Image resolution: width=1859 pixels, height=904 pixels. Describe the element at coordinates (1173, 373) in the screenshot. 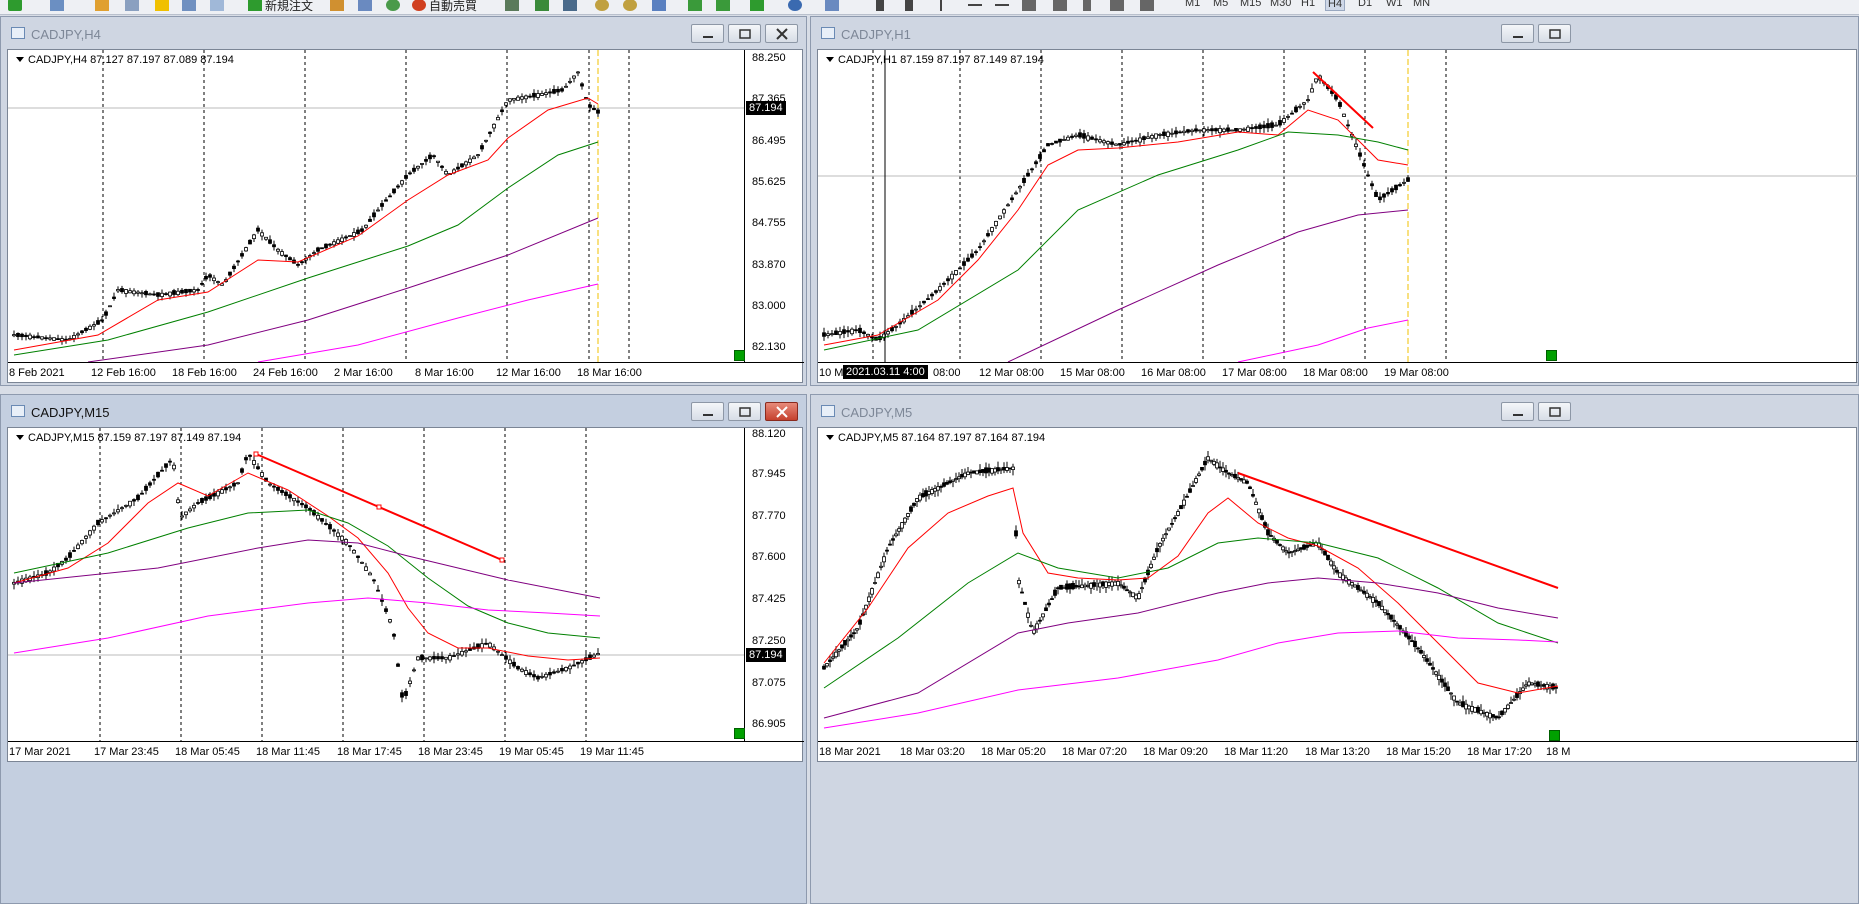

I see `time-tick: 16 Mar 08:00` at that location.